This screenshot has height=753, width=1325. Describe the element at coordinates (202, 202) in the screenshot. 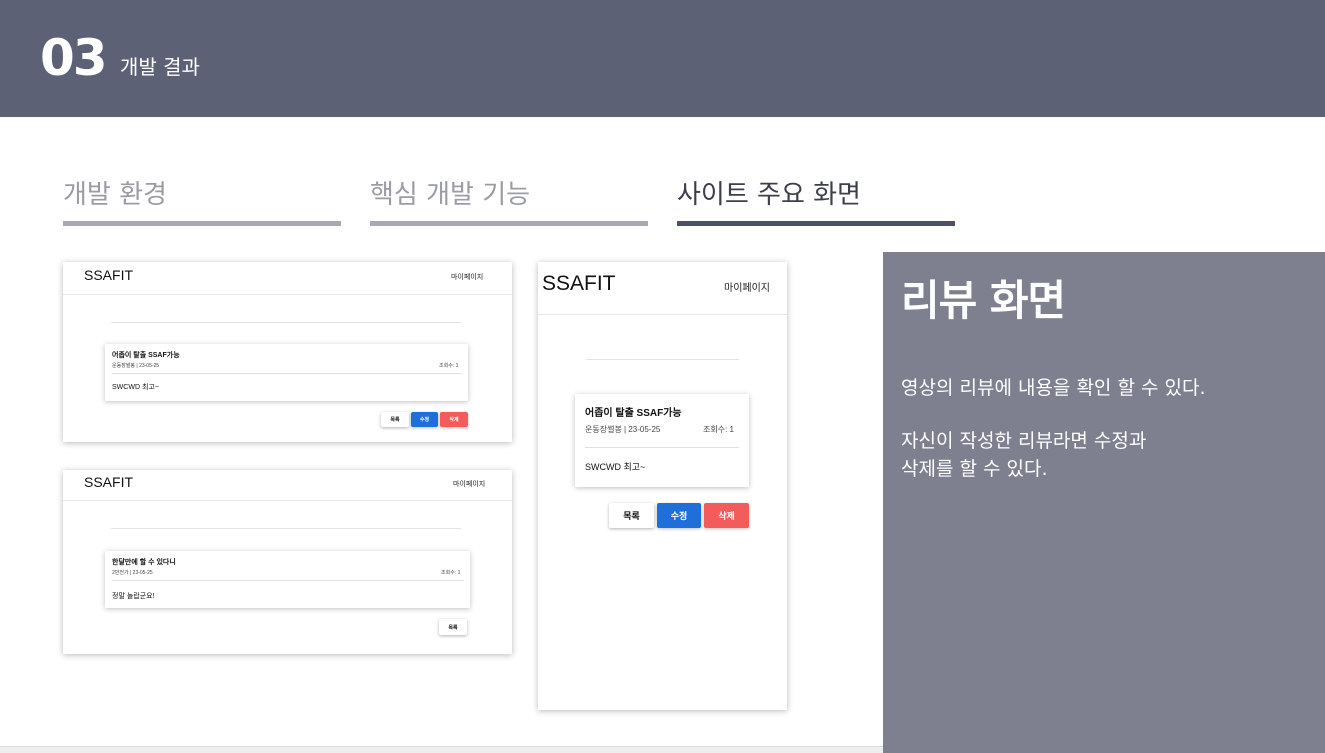

I see `tab-dev-environment: 개발 환경` at that location.